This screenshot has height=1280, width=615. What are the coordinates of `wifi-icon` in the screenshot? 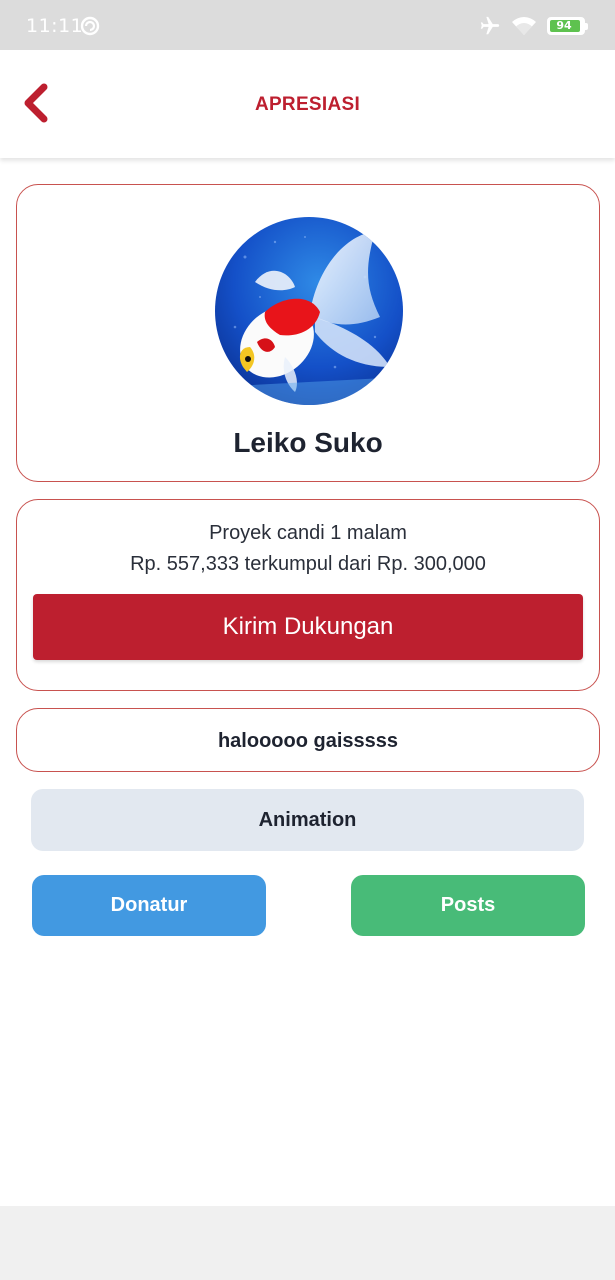 It's located at (524, 26).